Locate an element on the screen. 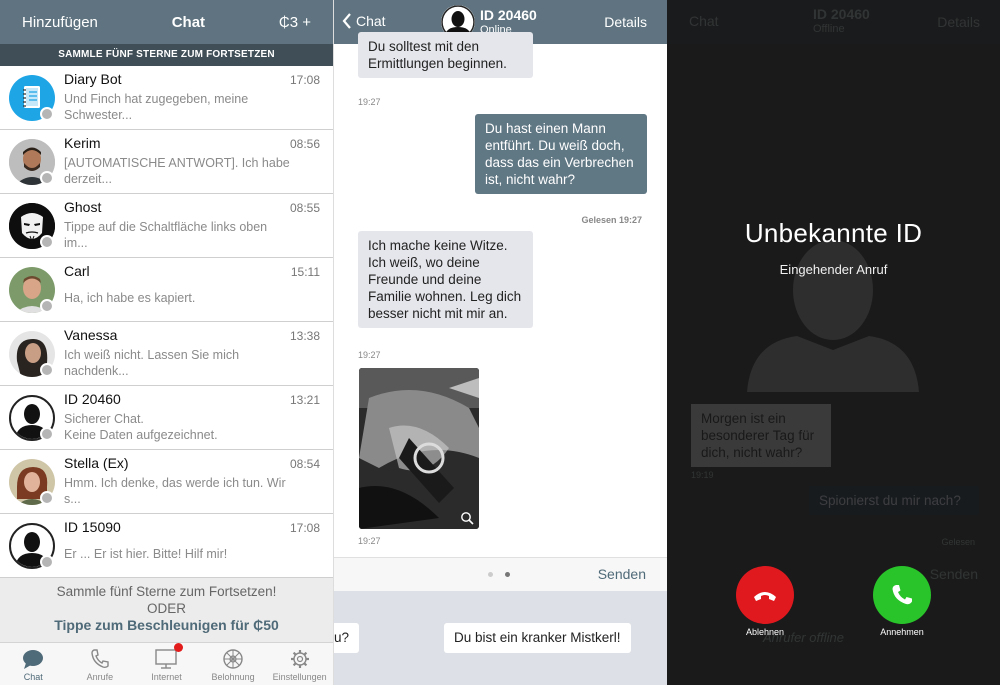 The image size is (1000, 685). chat-item-time: 17:08 is located at coordinates (304, 528).